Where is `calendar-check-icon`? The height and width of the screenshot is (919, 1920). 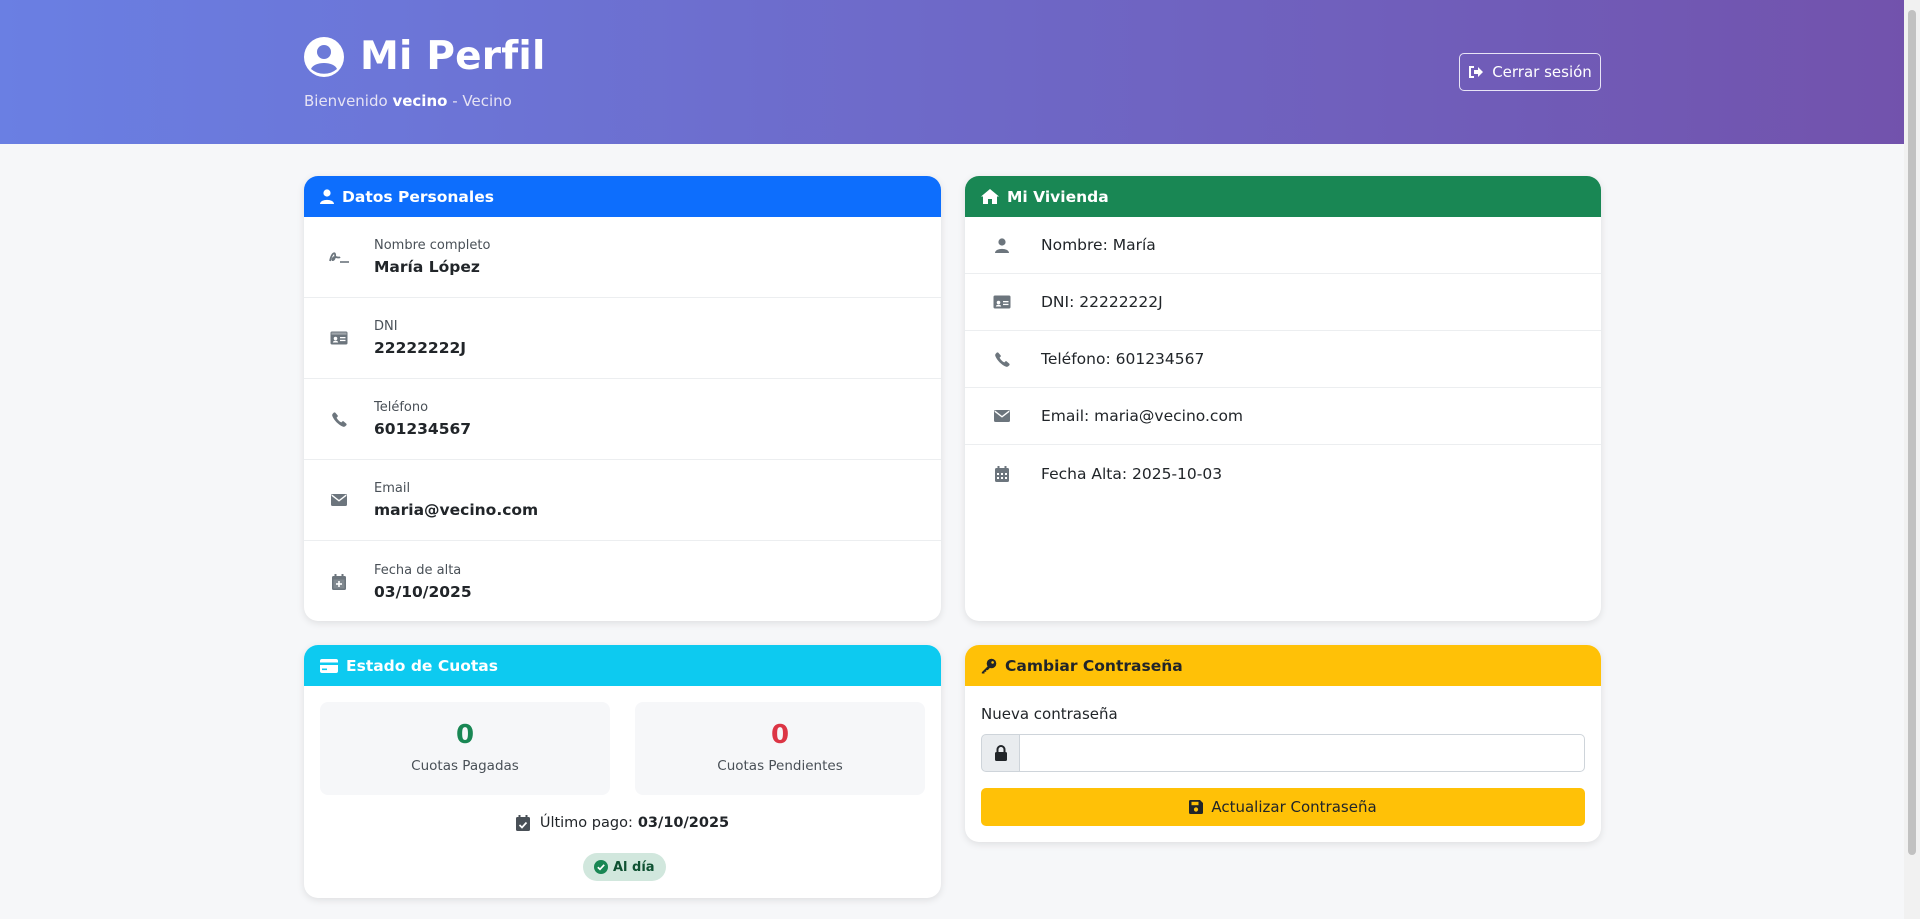
calendar-check-icon is located at coordinates (522, 823).